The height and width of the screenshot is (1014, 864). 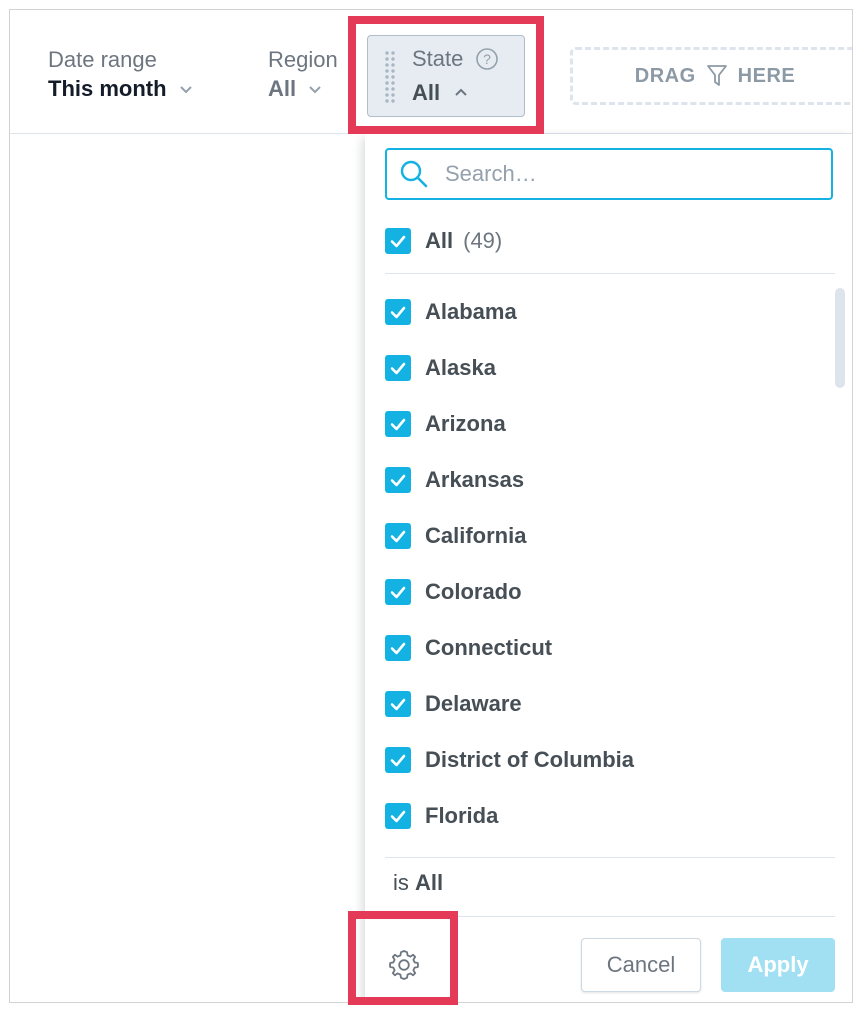 I want to click on list-item-label: Alabama, so click(x=471, y=311).